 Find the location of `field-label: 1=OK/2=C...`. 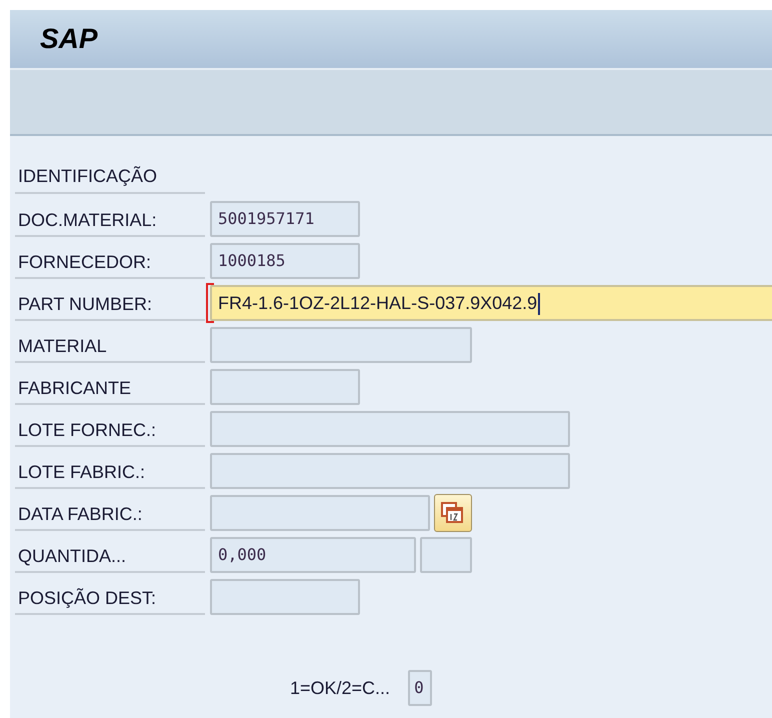

field-label: 1=OK/2=C... is located at coordinates (340, 688).